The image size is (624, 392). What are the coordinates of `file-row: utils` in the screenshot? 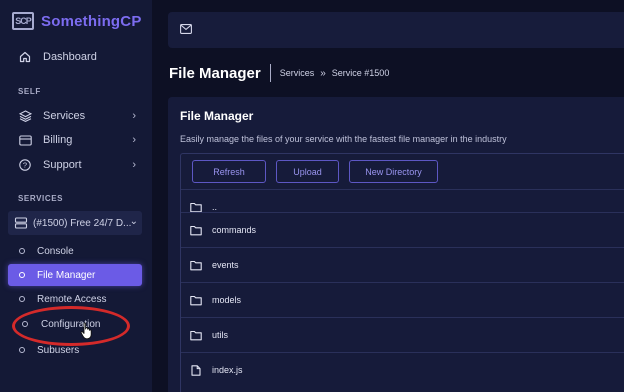 It's located at (402, 334).